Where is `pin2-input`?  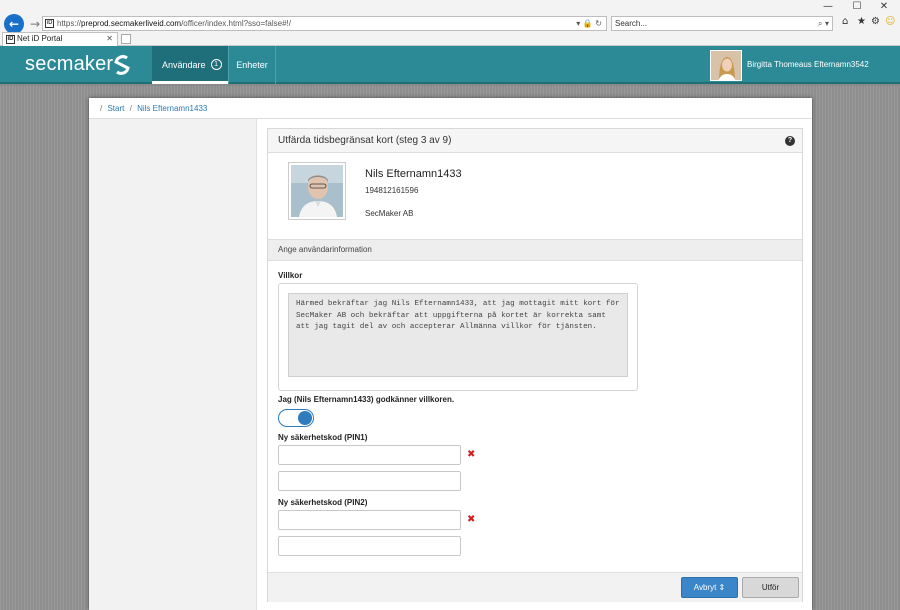 pin2-input is located at coordinates (369, 520).